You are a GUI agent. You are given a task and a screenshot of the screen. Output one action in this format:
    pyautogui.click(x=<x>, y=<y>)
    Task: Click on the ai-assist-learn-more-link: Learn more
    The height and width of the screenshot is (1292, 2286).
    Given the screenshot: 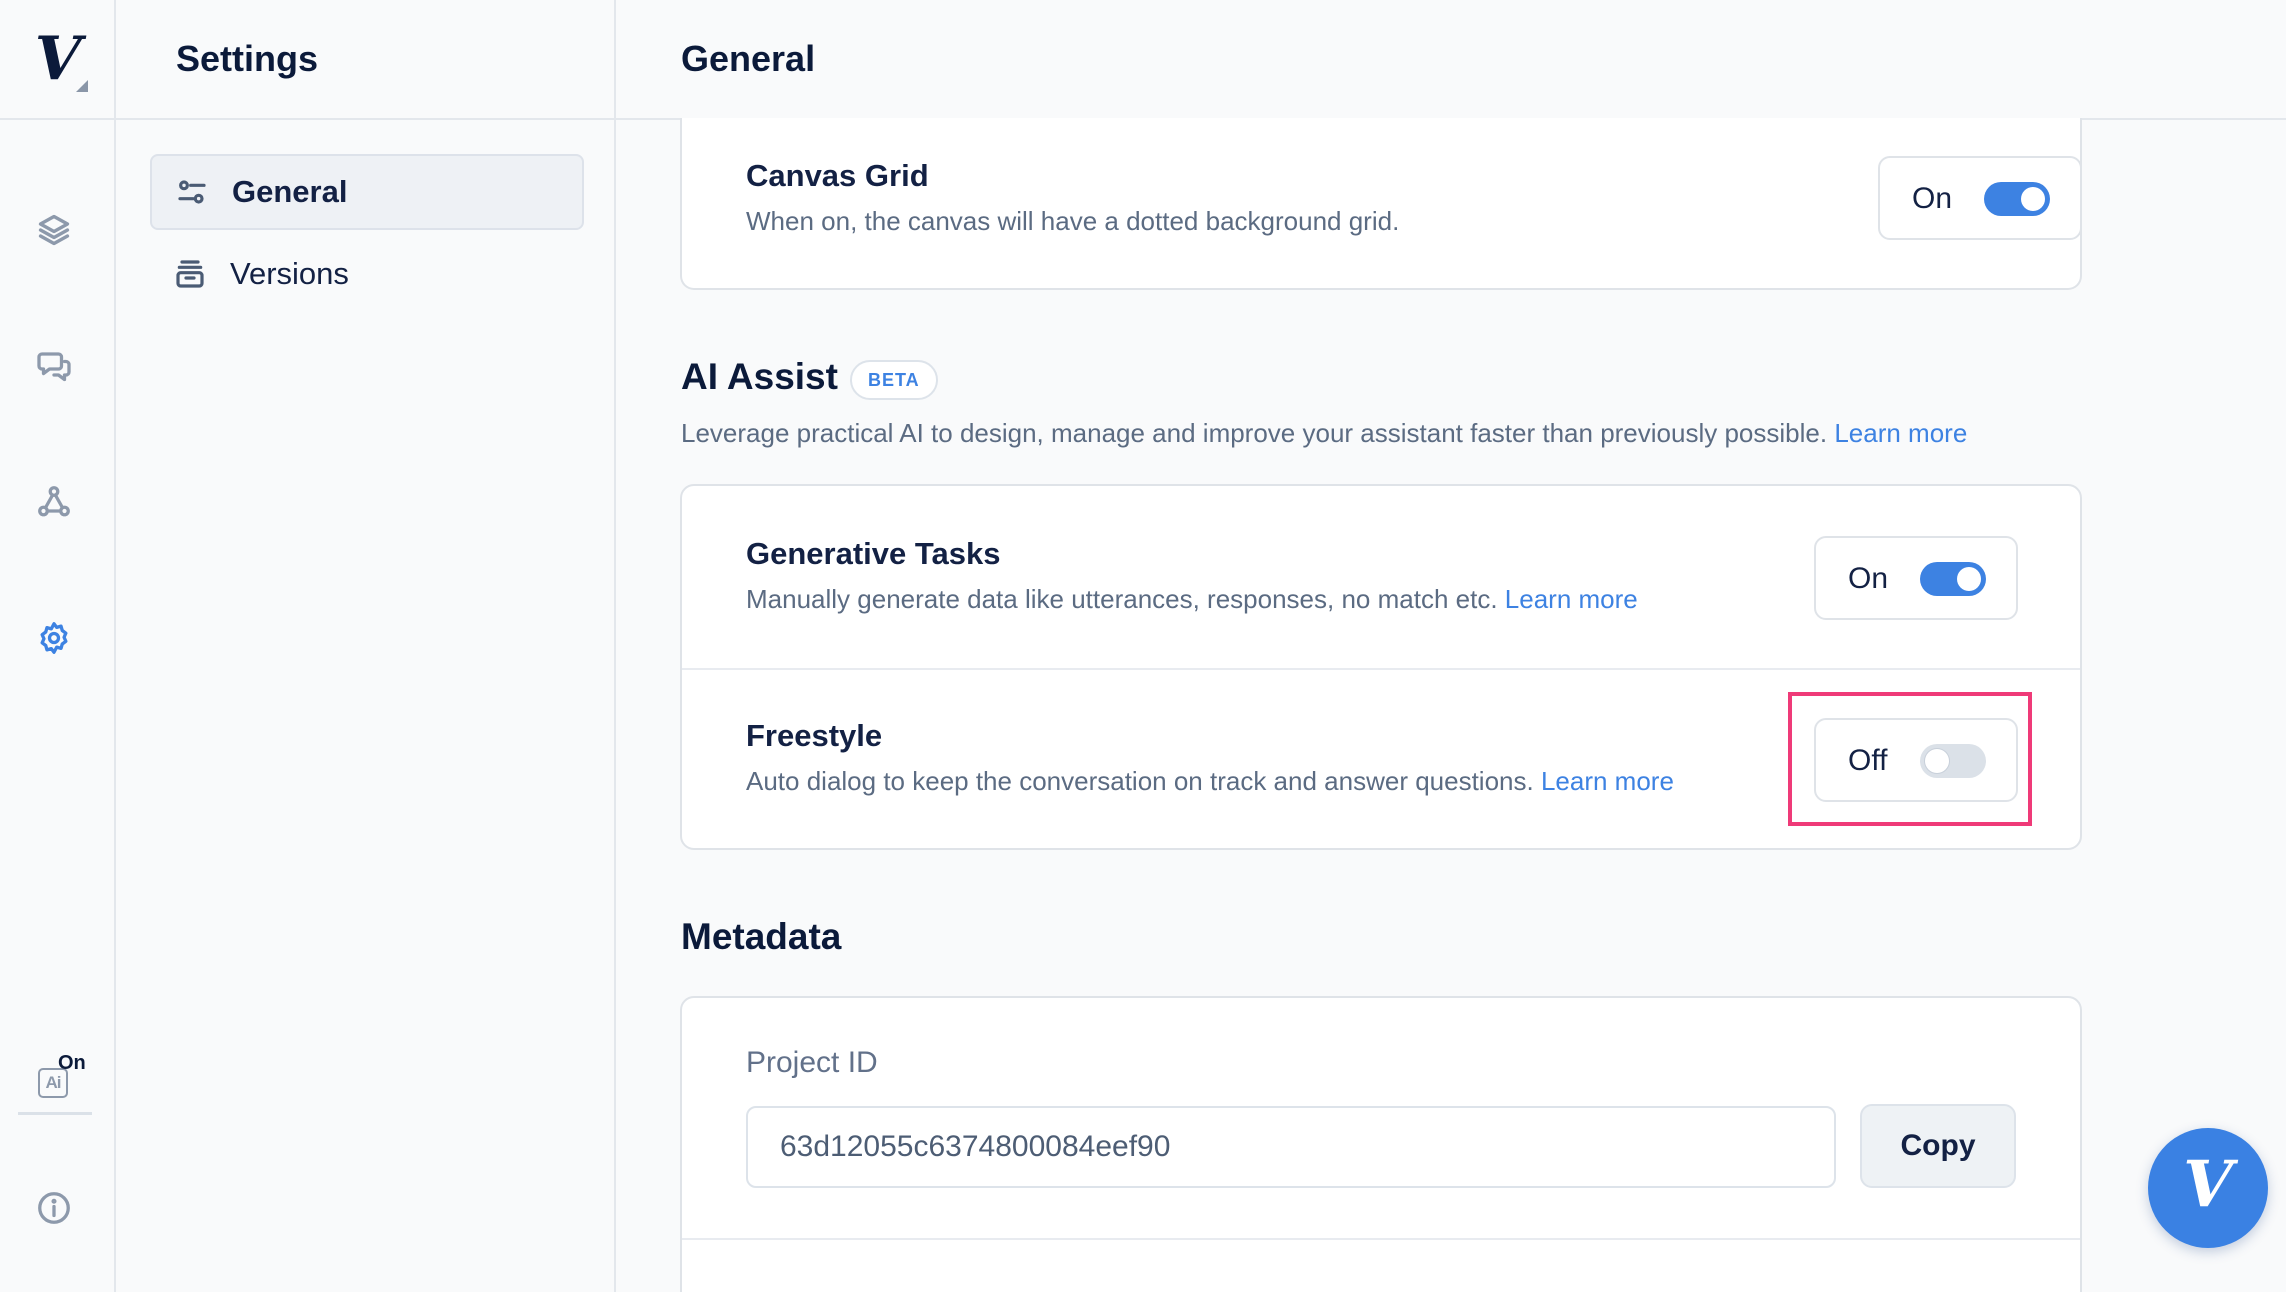 What is the action you would take?
    pyautogui.click(x=1900, y=433)
    